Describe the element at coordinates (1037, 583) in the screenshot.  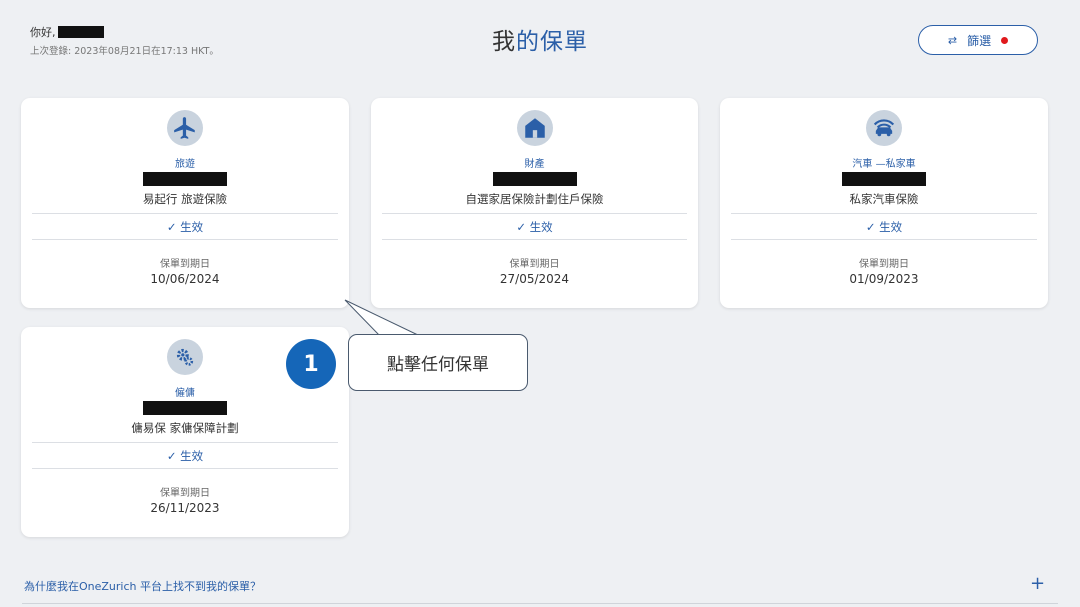
I see `expand-plus-icon: +` at that location.